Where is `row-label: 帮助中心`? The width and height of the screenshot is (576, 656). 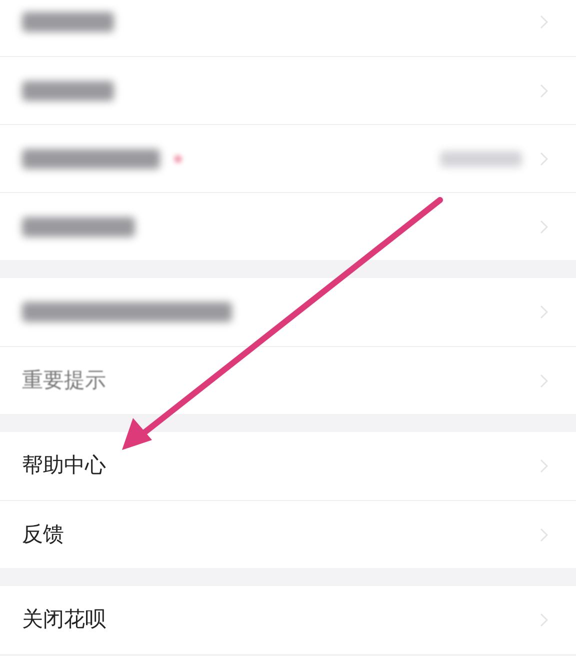
row-label: 帮助中心 is located at coordinates (64, 466).